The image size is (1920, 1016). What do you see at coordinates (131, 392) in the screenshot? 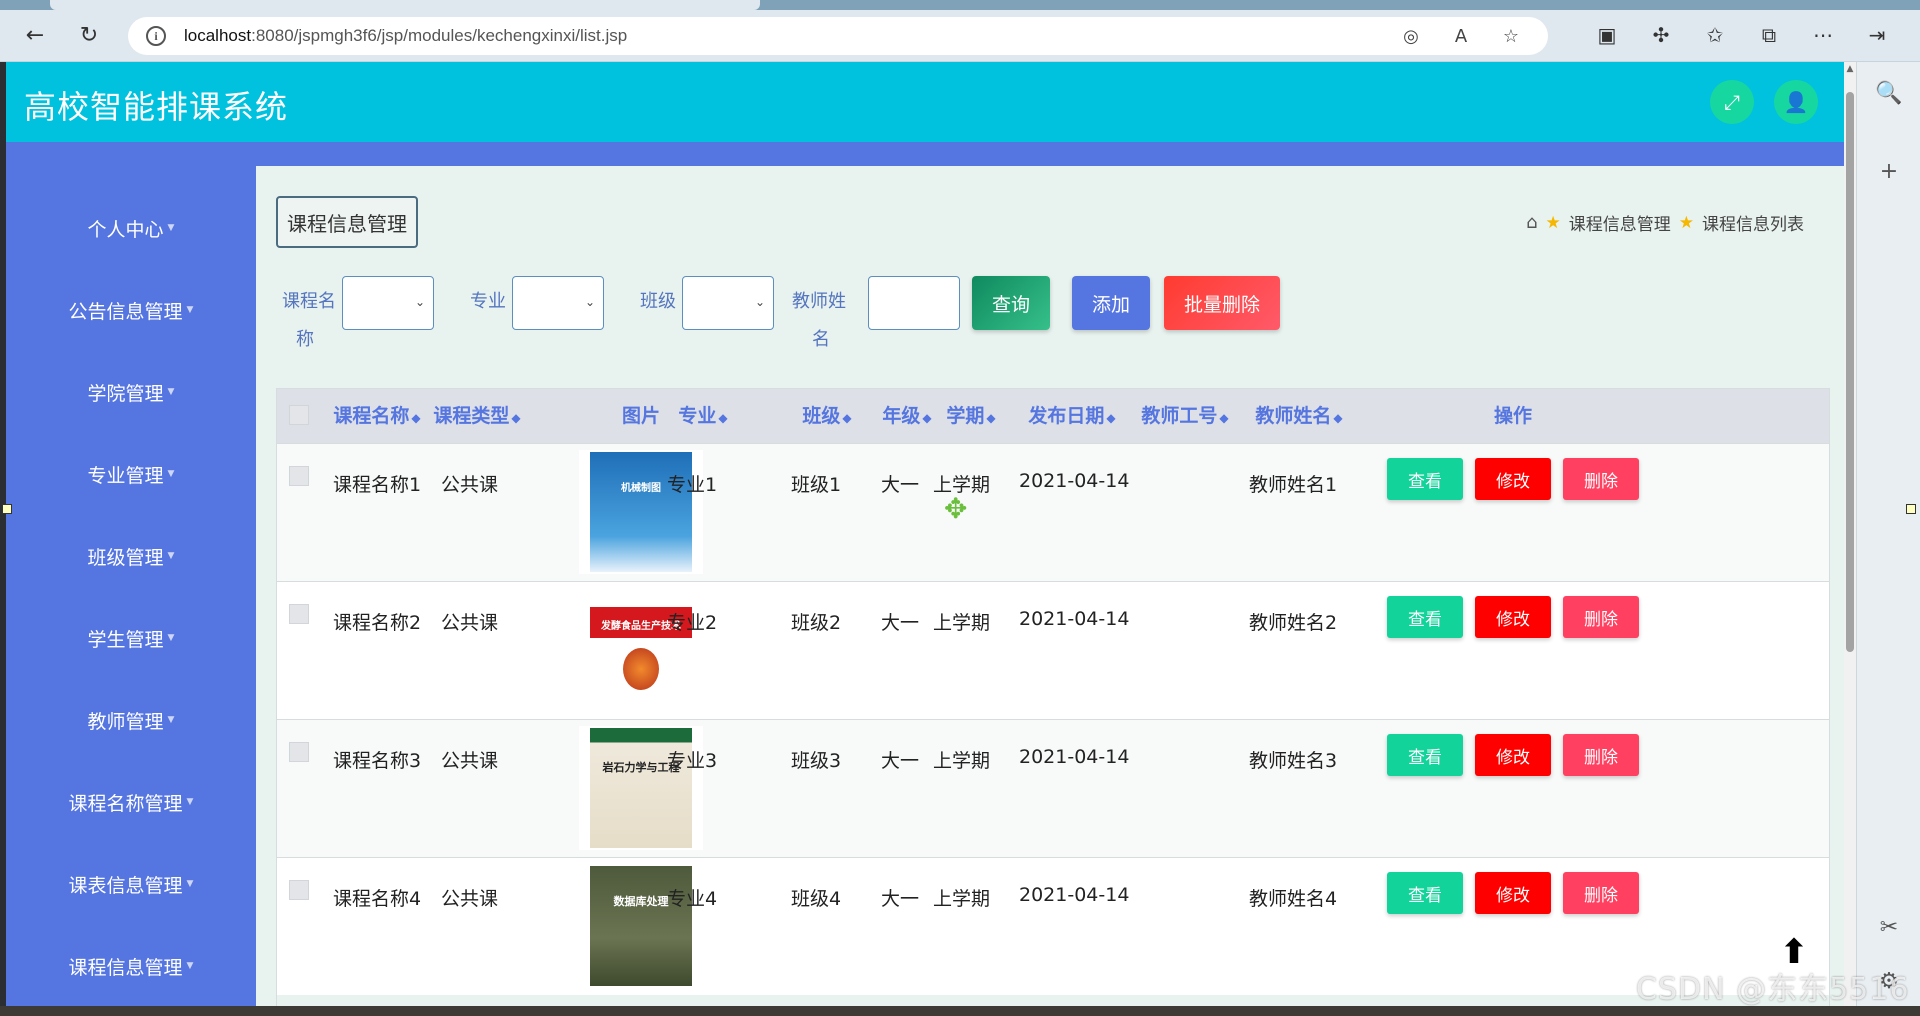
I see `sidebar-item-college: 学院管理 ▼` at bounding box center [131, 392].